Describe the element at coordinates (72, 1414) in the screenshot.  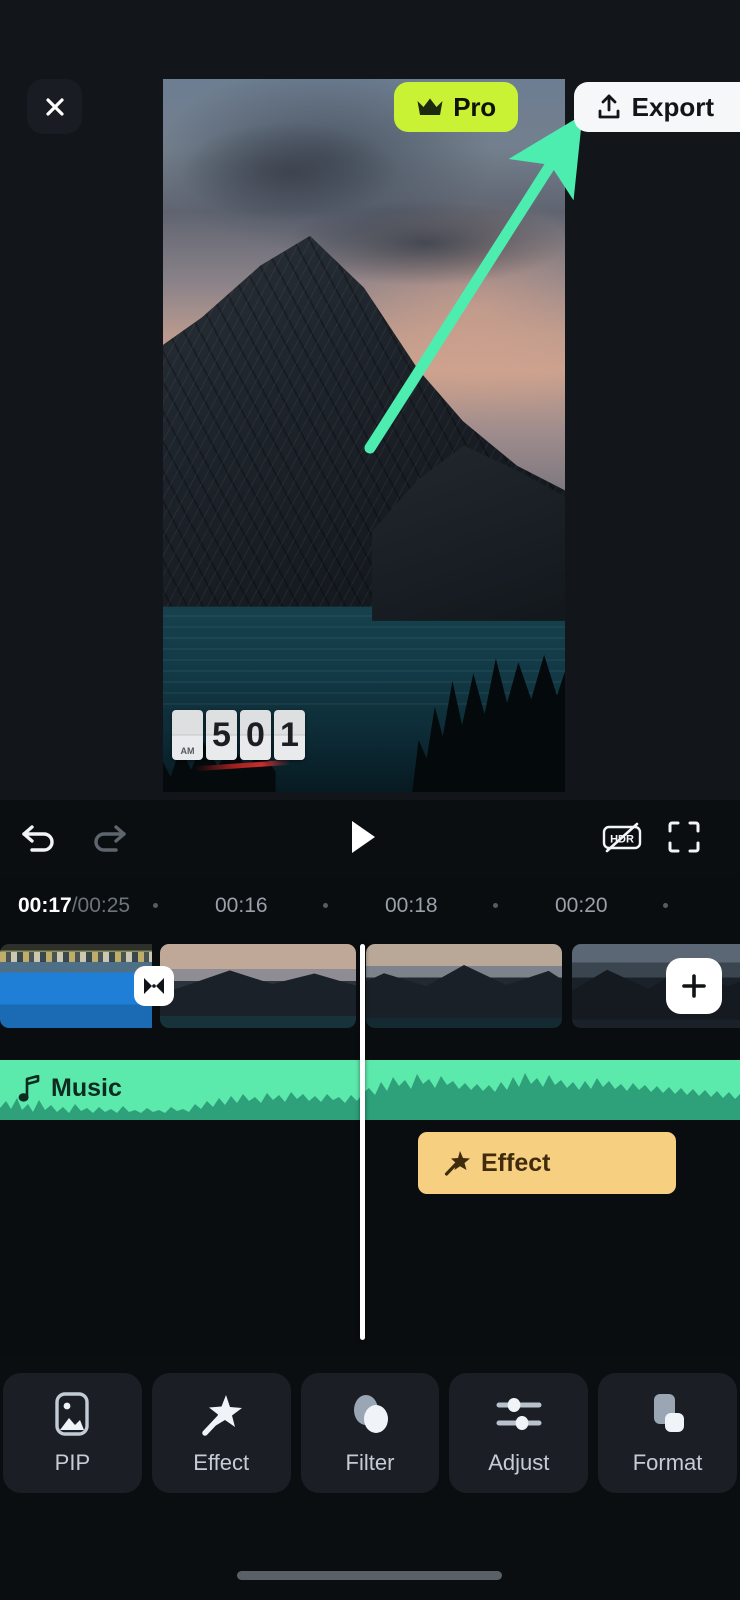
I see `picture-in-picture-icon` at that location.